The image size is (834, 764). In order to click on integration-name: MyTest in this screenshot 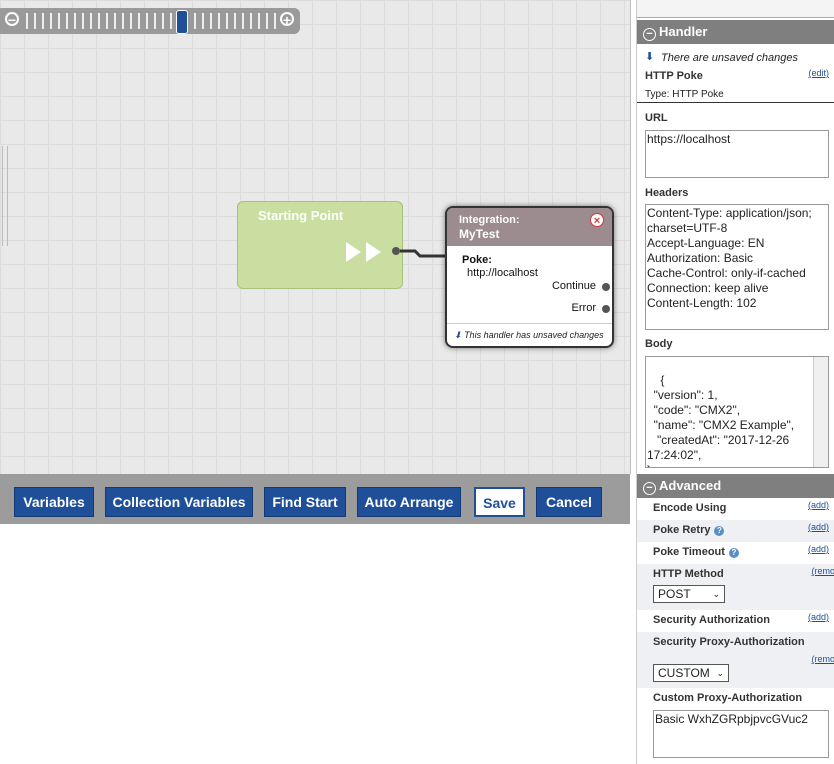, I will do `click(479, 234)`.